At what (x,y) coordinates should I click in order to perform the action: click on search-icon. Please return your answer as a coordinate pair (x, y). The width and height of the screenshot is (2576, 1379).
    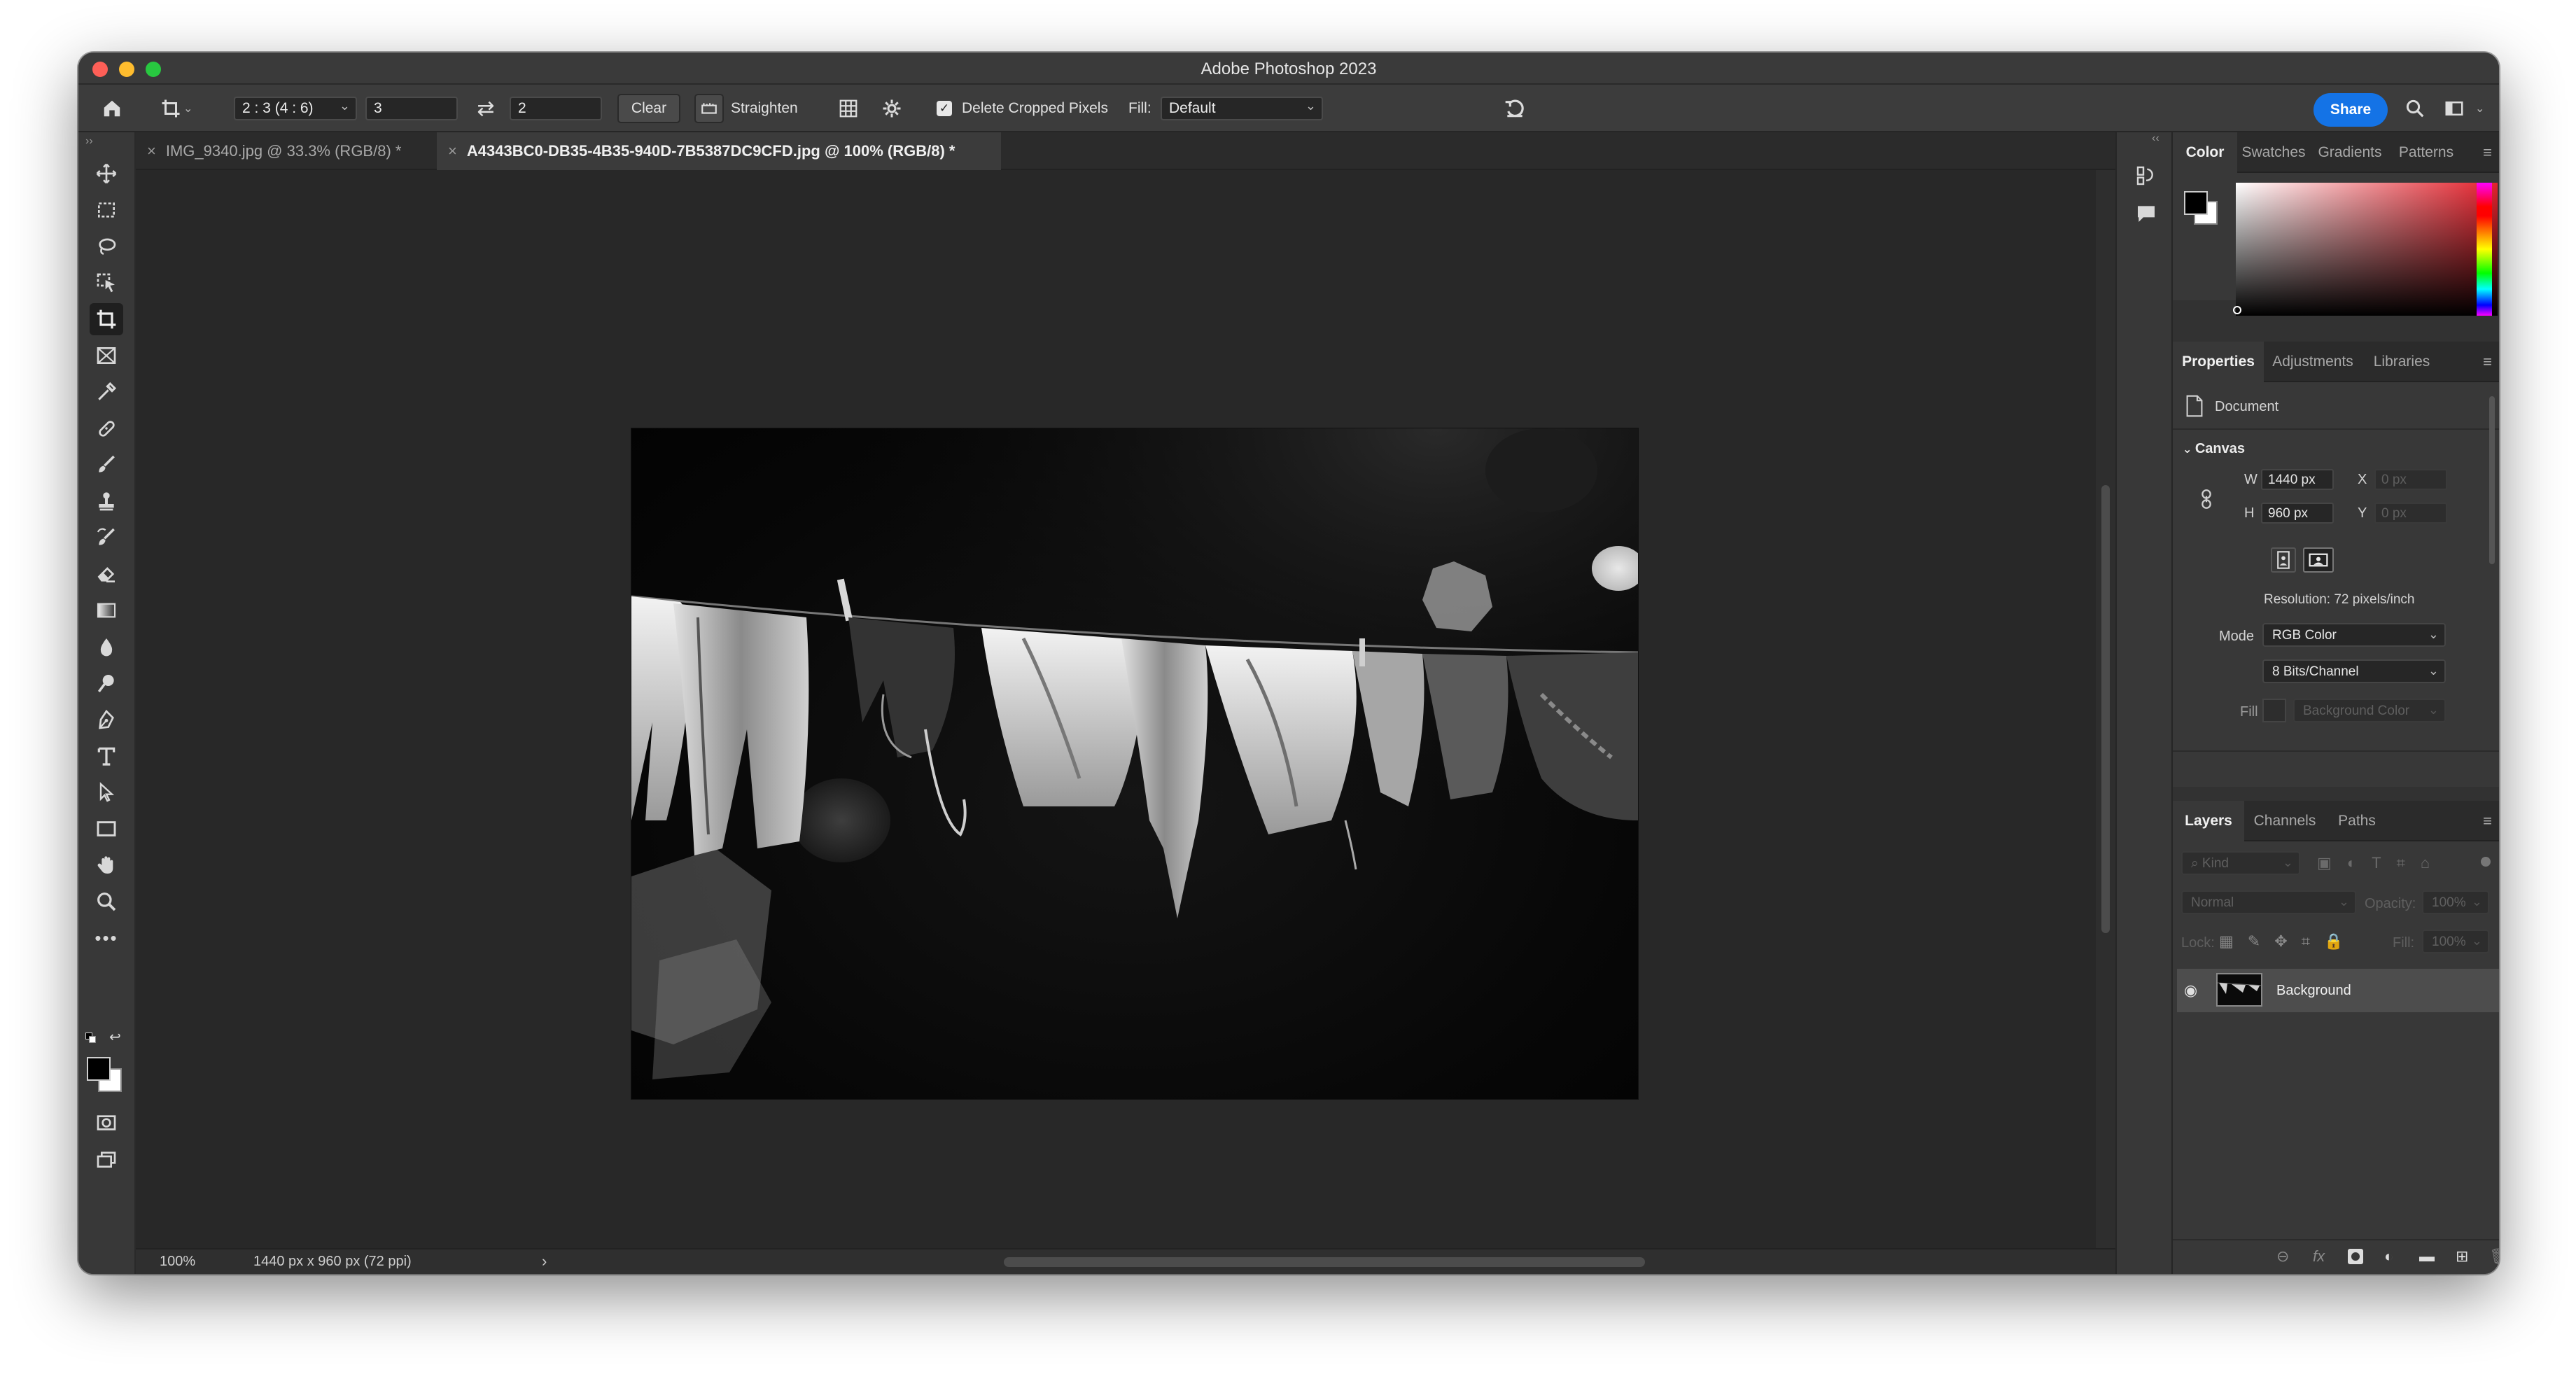
    Looking at the image, I should click on (2415, 108).